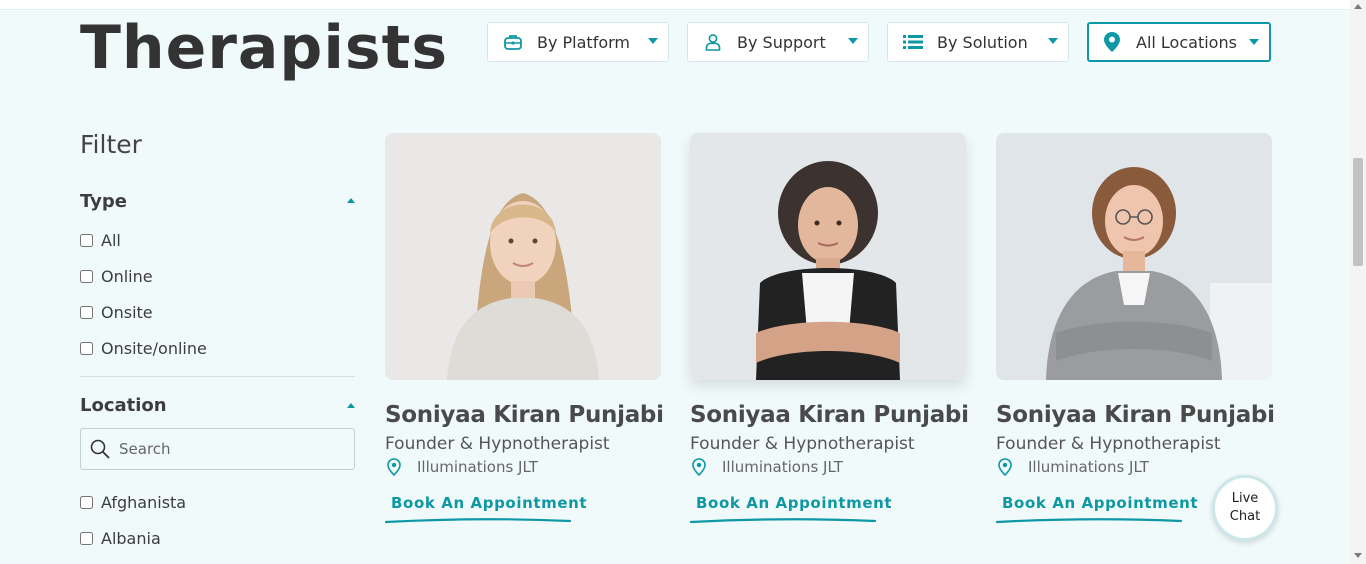 The height and width of the screenshot is (564, 1366). Describe the element at coordinates (217, 376) in the screenshot. I see `filter-divider` at that location.